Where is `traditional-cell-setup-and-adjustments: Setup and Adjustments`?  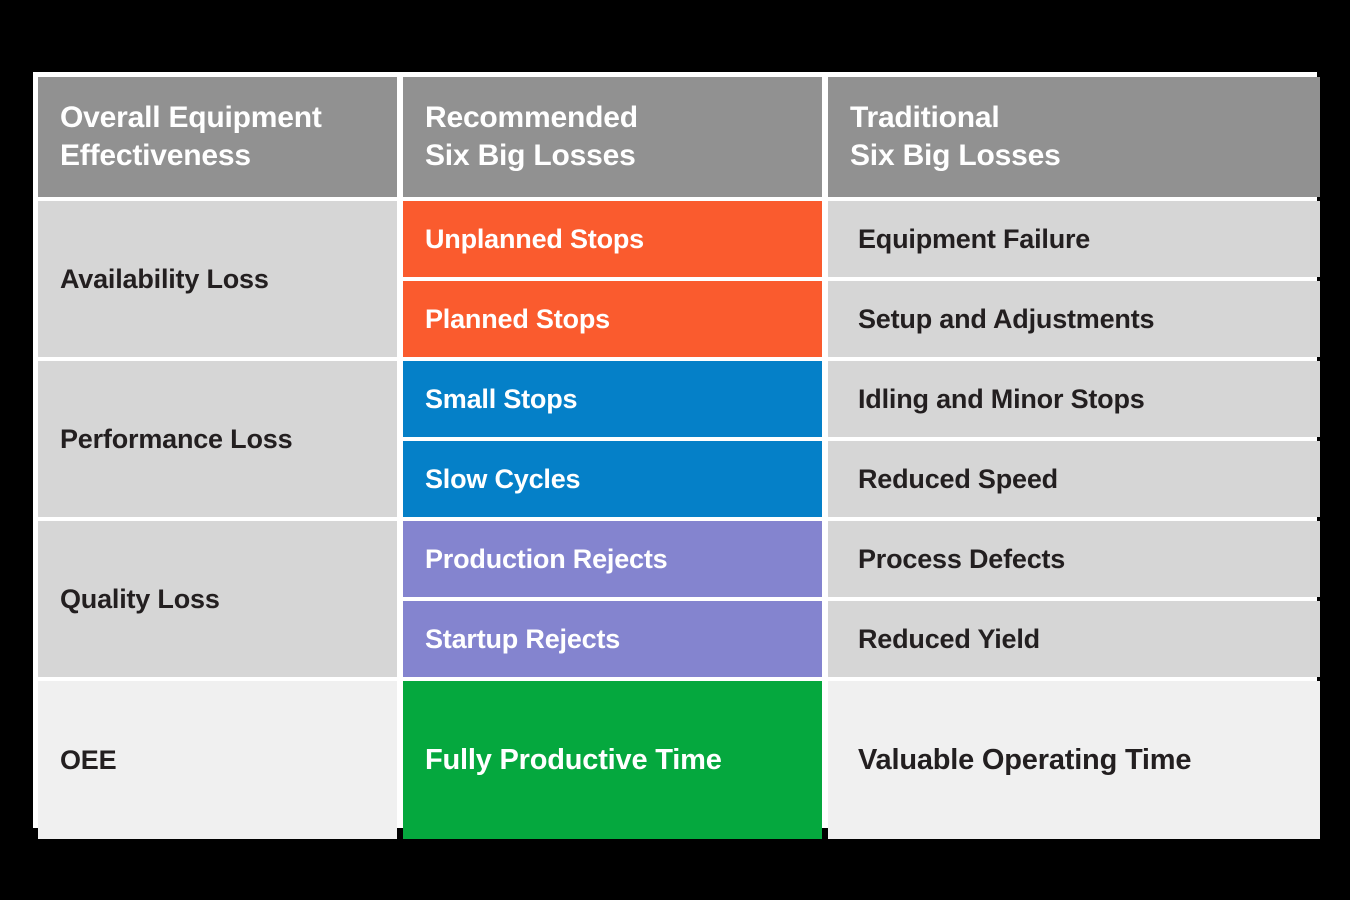 traditional-cell-setup-and-adjustments: Setup and Adjustments is located at coordinates (1074, 319).